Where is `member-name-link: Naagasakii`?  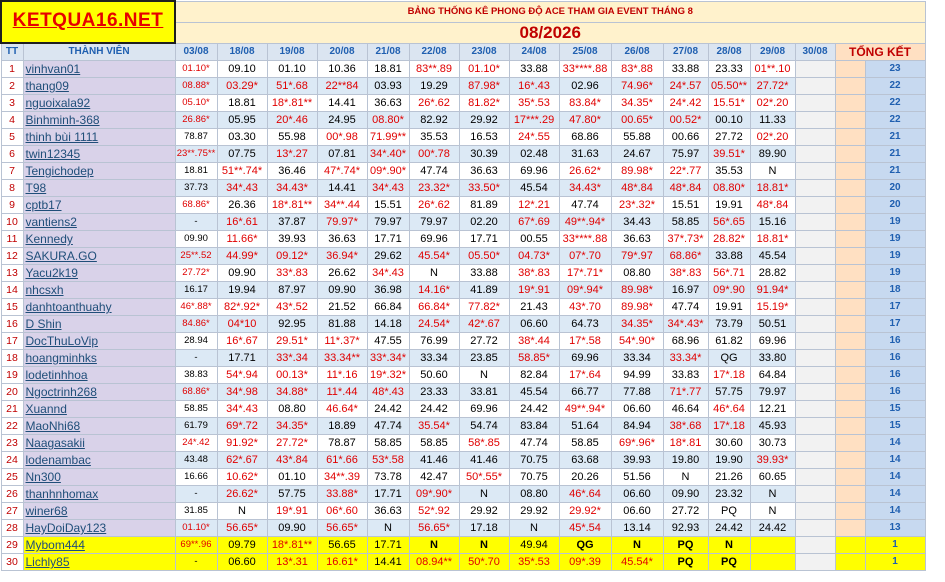 member-name-link: Naagasakii is located at coordinates (99, 443).